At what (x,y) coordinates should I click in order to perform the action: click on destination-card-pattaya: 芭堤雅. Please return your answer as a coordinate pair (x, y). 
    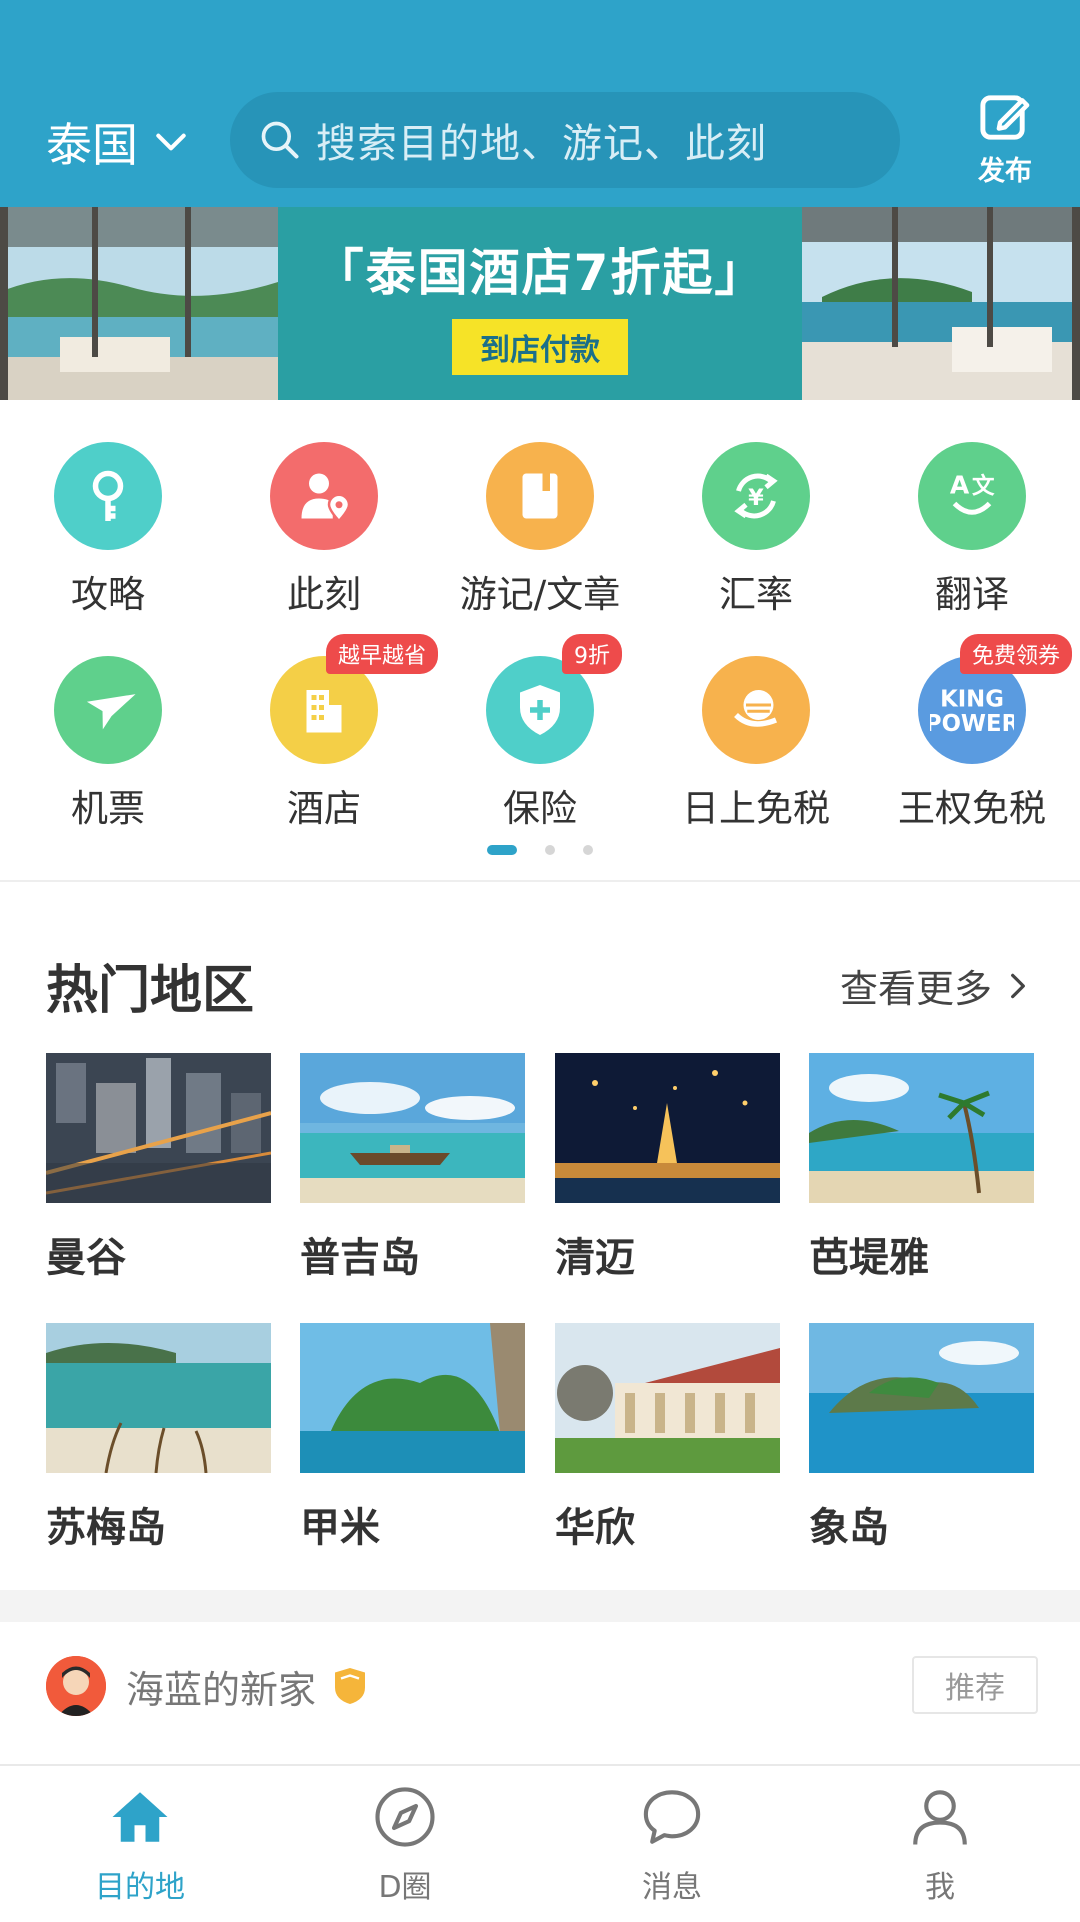
    Looking at the image, I should click on (921, 1168).